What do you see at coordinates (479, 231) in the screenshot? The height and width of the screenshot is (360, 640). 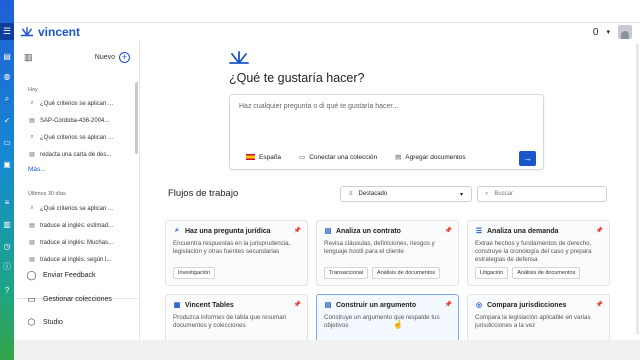 I see `list-icon: ☰` at bounding box center [479, 231].